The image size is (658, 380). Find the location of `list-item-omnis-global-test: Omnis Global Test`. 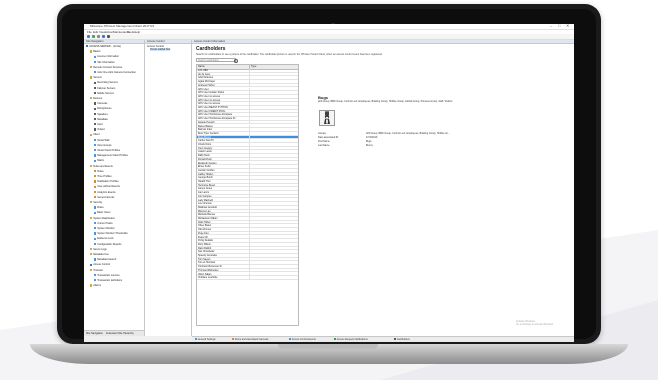

list-item-omnis-global-test: Omnis Global Test is located at coordinates (160, 49).